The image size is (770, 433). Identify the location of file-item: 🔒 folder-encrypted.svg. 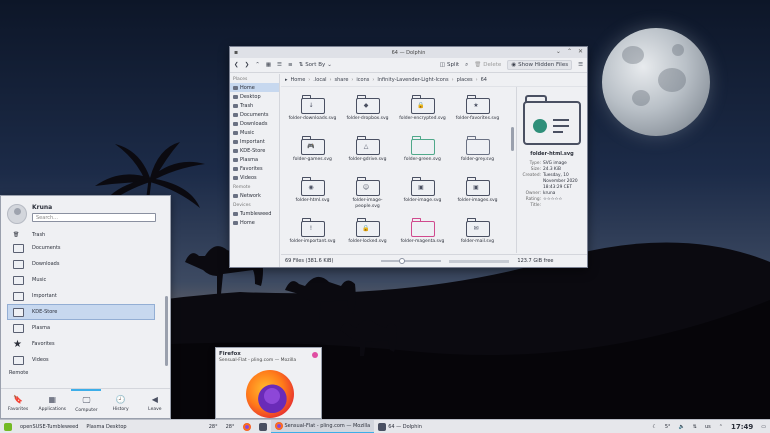
(422, 111).